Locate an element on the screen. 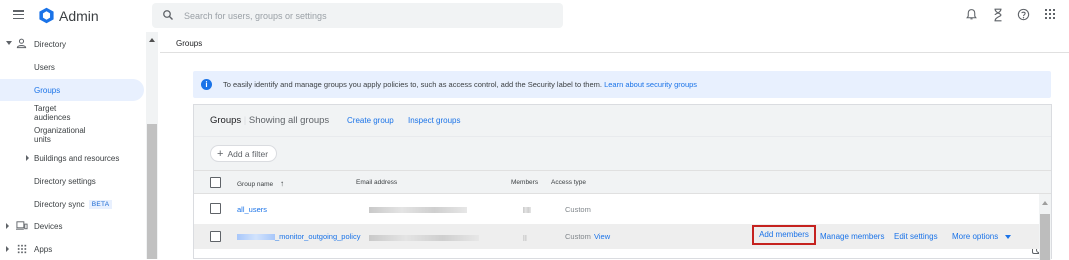  sidebar-item-label: Organizational units is located at coordinates (60, 135).